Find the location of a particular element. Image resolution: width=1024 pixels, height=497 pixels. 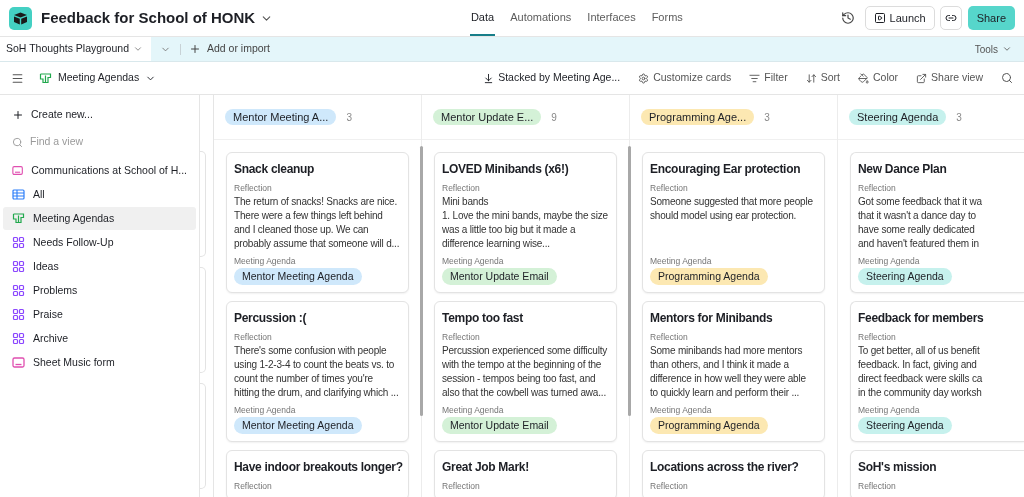

customize-cards-button: Customize cards is located at coordinates (685, 78).